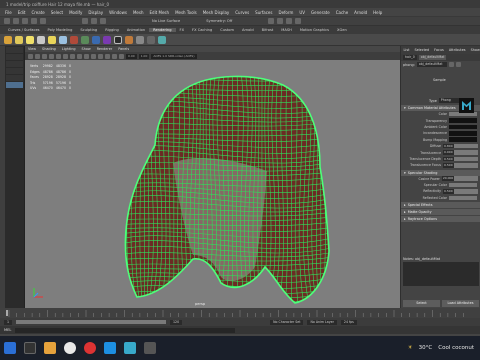 The width and height of the screenshot is (480, 360). I want to click on menu-cache: Cache, so click(342, 12).